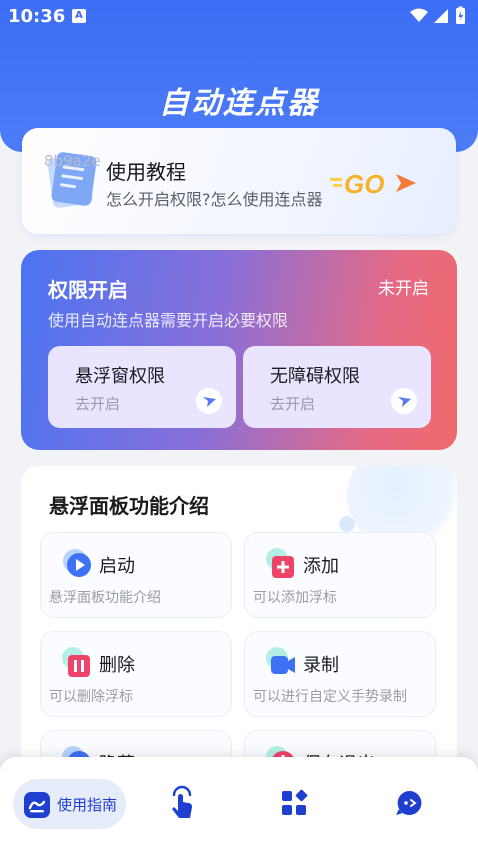 The height and width of the screenshot is (851, 478). I want to click on permission-title: 权限开启, so click(88, 290).